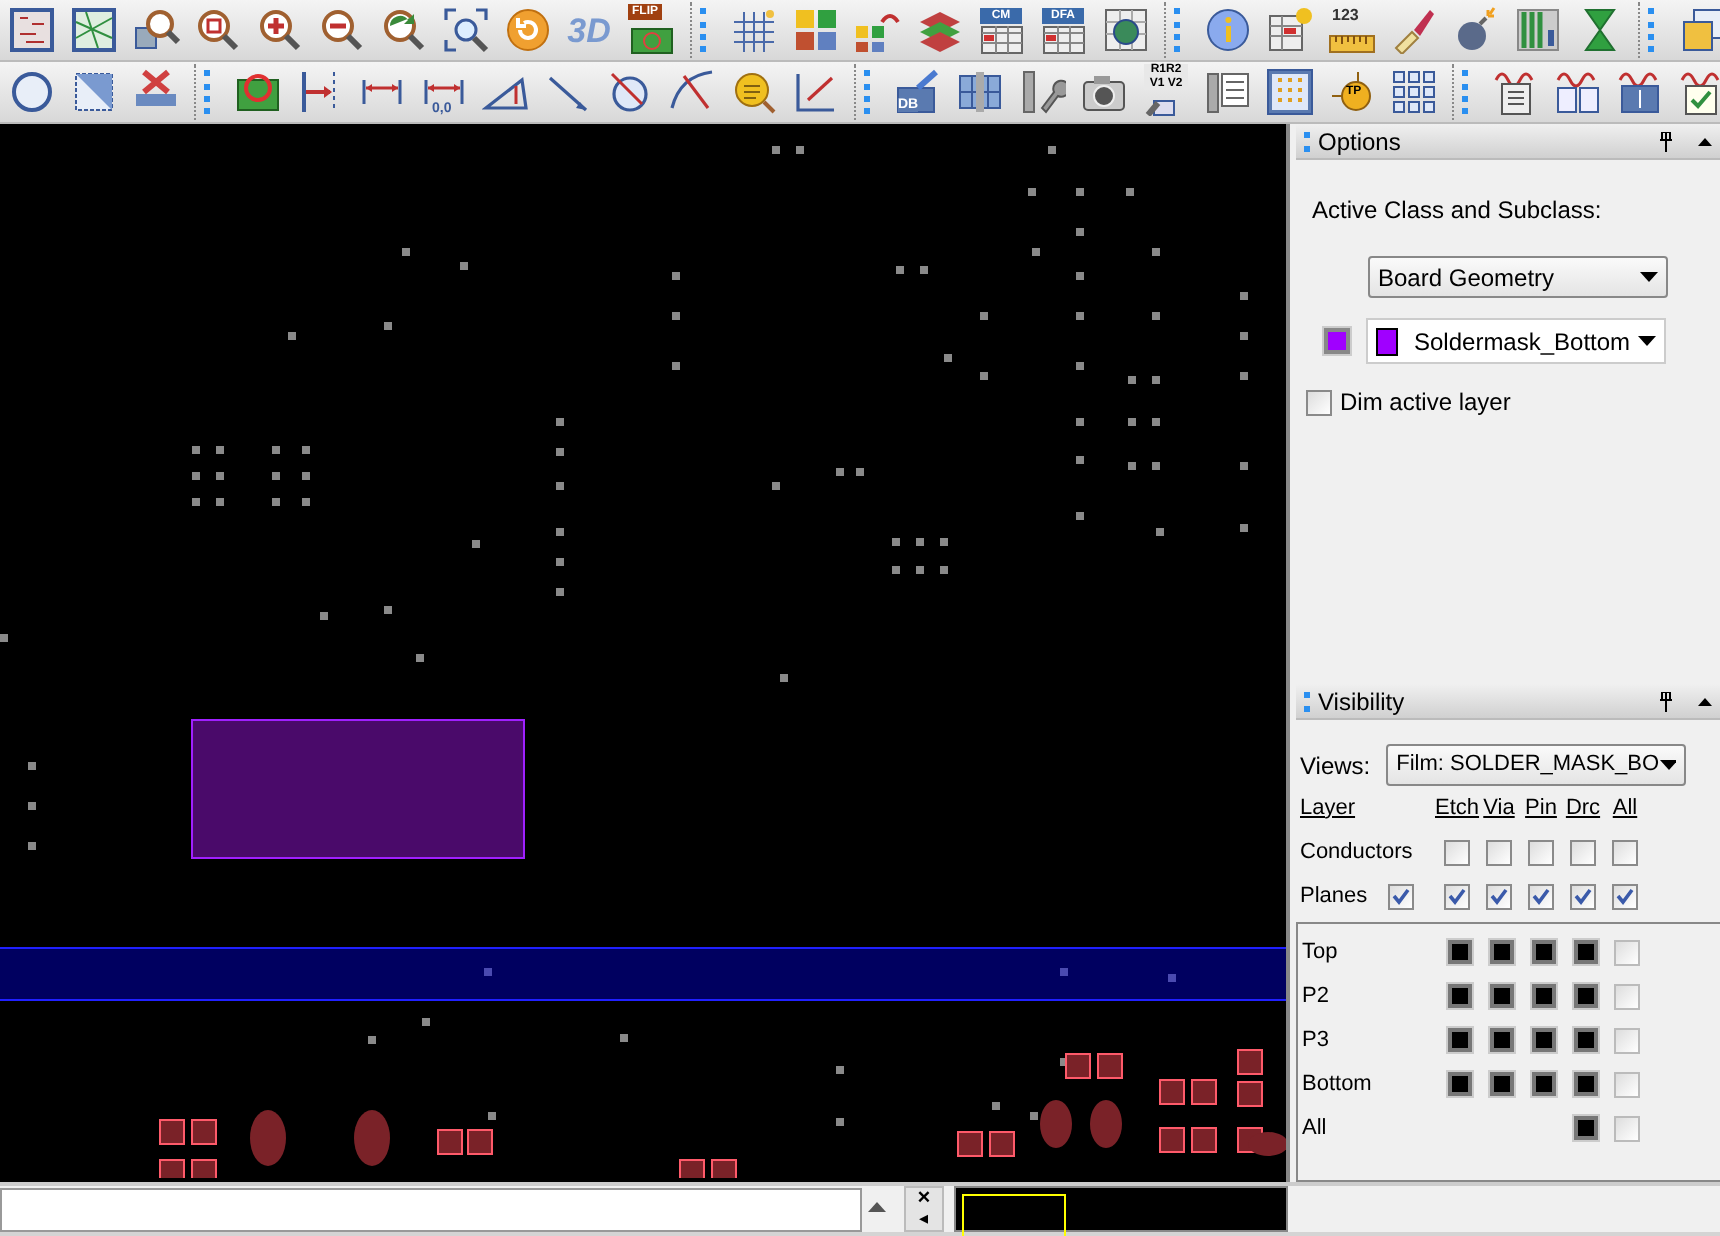  I want to click on list-page-icon, so click(1227, 92).